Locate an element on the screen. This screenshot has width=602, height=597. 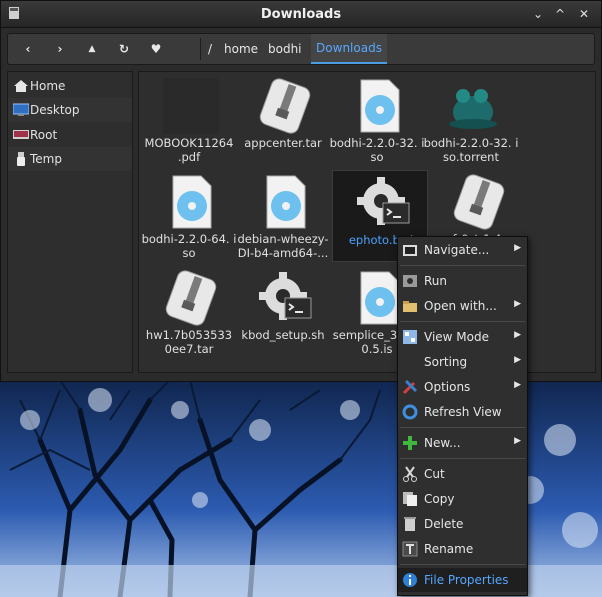
back-button: ‹ is located at coordinates (28, 49).